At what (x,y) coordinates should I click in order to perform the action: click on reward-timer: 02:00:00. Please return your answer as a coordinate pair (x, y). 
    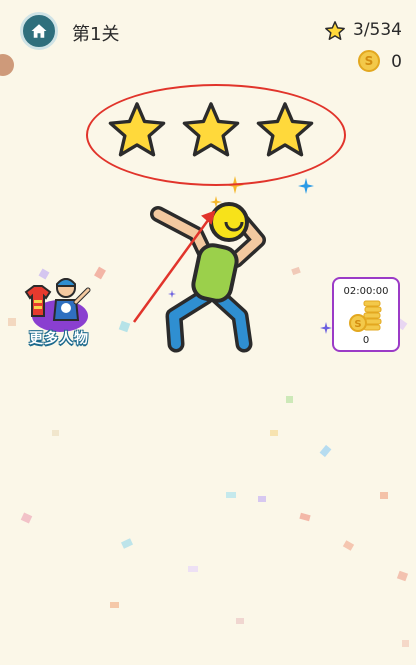
    Looking at the image, I should click on (366, 291).